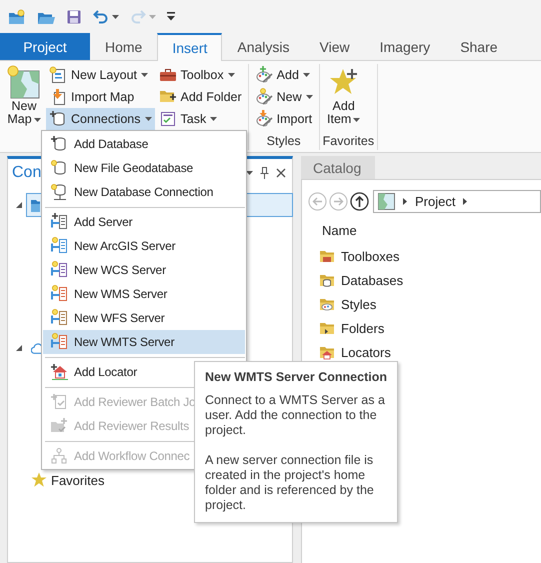  What do you see at coordinates (27, 173) in the screenshot?
I see `pane-title: Con` at bounding box center [27, 173].